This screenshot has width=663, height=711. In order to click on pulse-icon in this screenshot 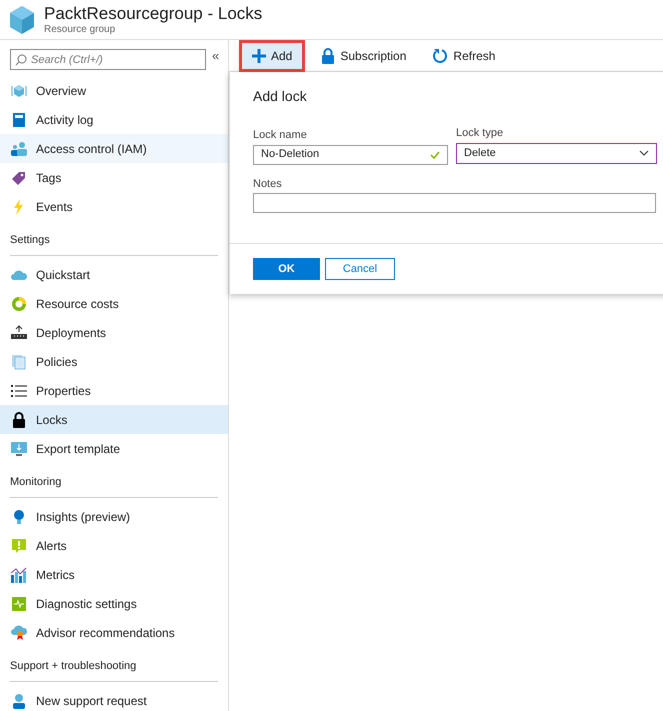, I will do `click(19, 604)`.